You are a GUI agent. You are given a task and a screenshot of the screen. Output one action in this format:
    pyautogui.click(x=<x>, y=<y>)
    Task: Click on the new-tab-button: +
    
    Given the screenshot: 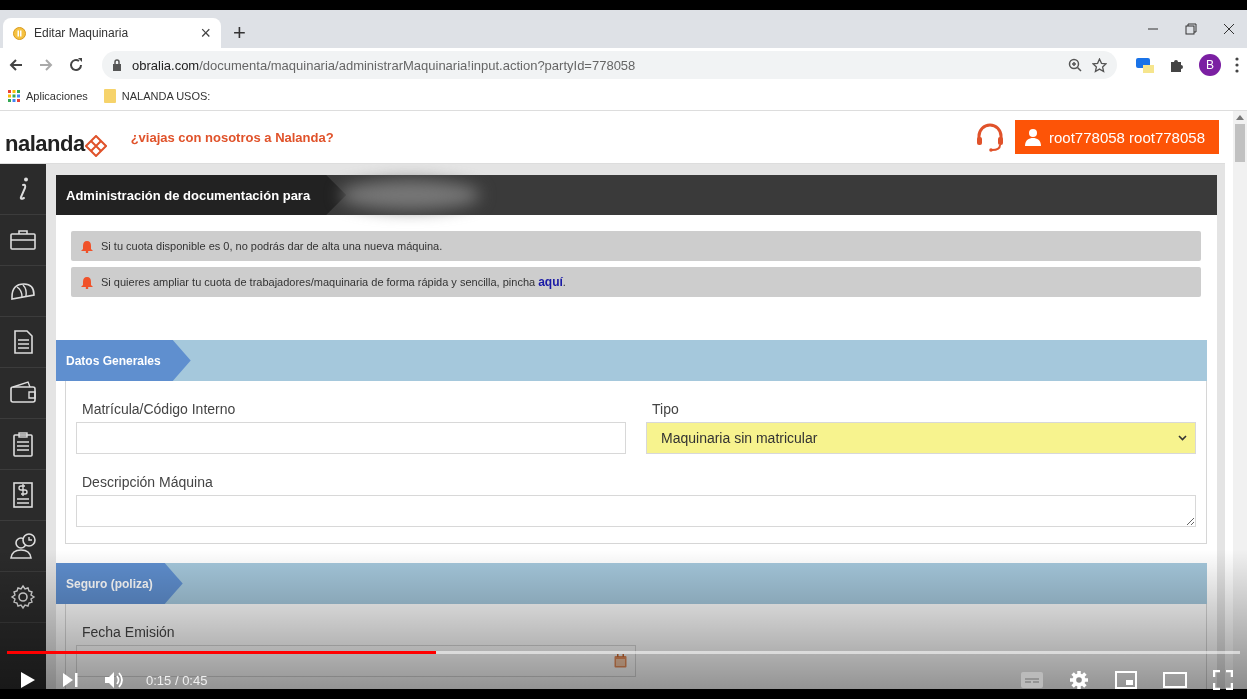 What is the action you would take?
    pyautogui.click(x=239, y=33)
    